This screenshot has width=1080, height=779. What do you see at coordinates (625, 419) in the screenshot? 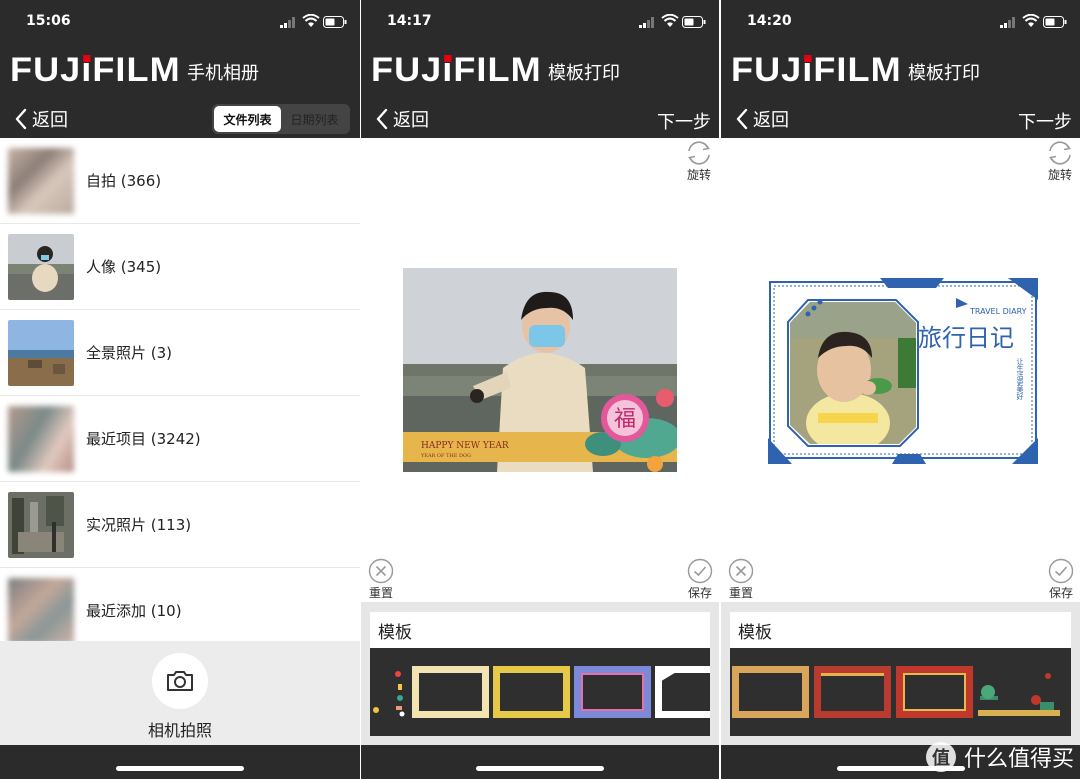
I see `fu-character: 福` at bounding box center [625, 419].